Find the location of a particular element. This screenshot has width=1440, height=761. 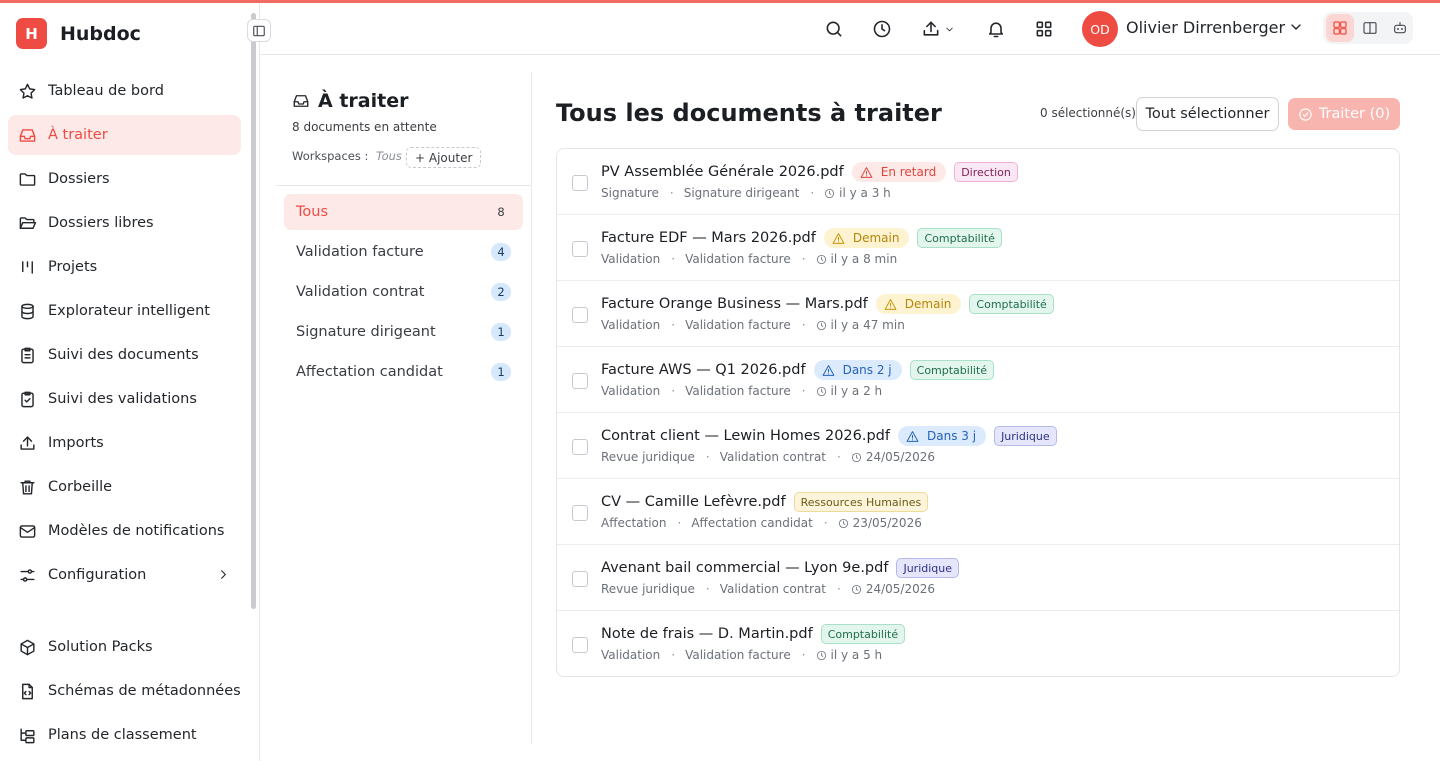

department-tag: Juridique is located at coordinates (1025, 436).